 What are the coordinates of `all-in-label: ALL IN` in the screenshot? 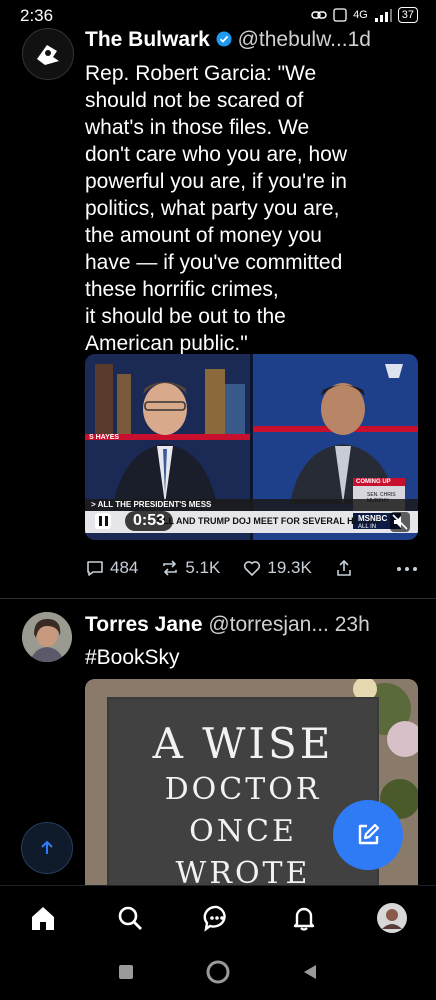 It's located at (367, 527).